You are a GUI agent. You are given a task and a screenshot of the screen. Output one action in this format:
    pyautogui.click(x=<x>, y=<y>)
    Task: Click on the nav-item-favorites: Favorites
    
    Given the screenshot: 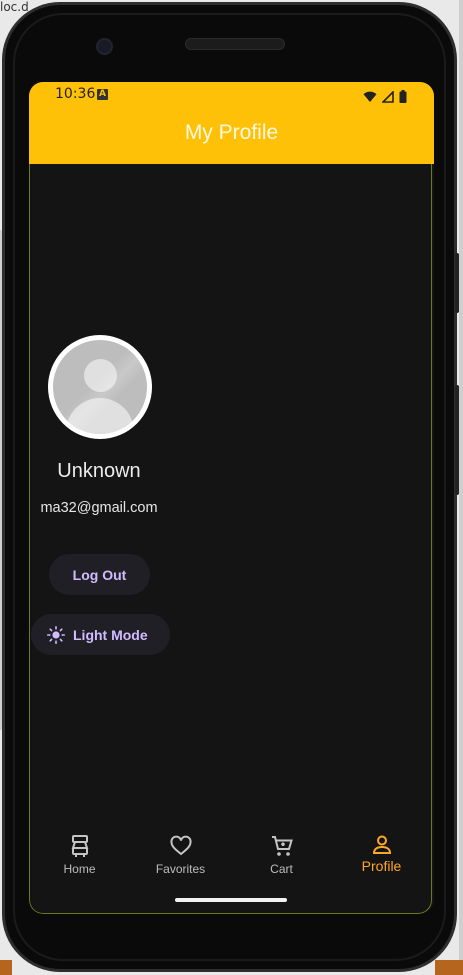 What is the action you would take?
    pyautogui.click(x=180, y=864)
    